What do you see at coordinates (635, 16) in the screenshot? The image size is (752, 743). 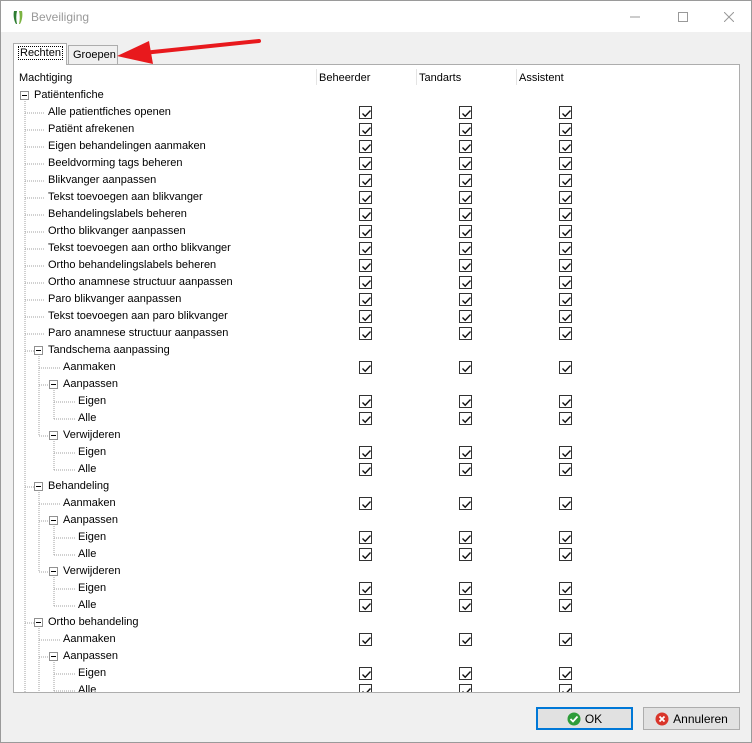 I see `minimize-button` at bounding box center [635, 16].